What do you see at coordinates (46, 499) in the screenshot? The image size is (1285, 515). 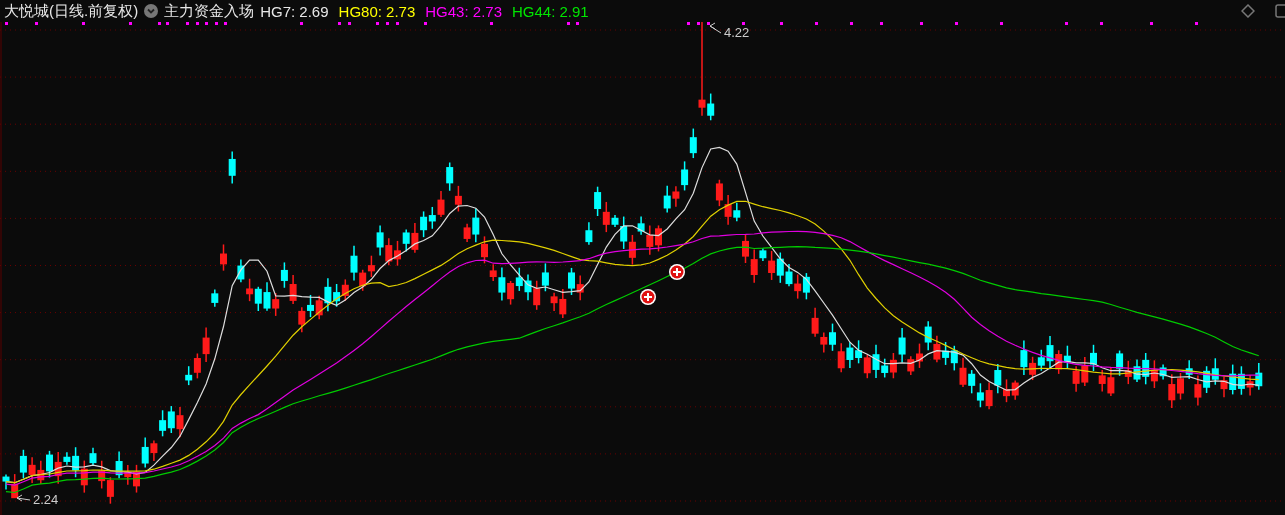 I see `low-price-label: 2.24` at bounding box center [46, 499].